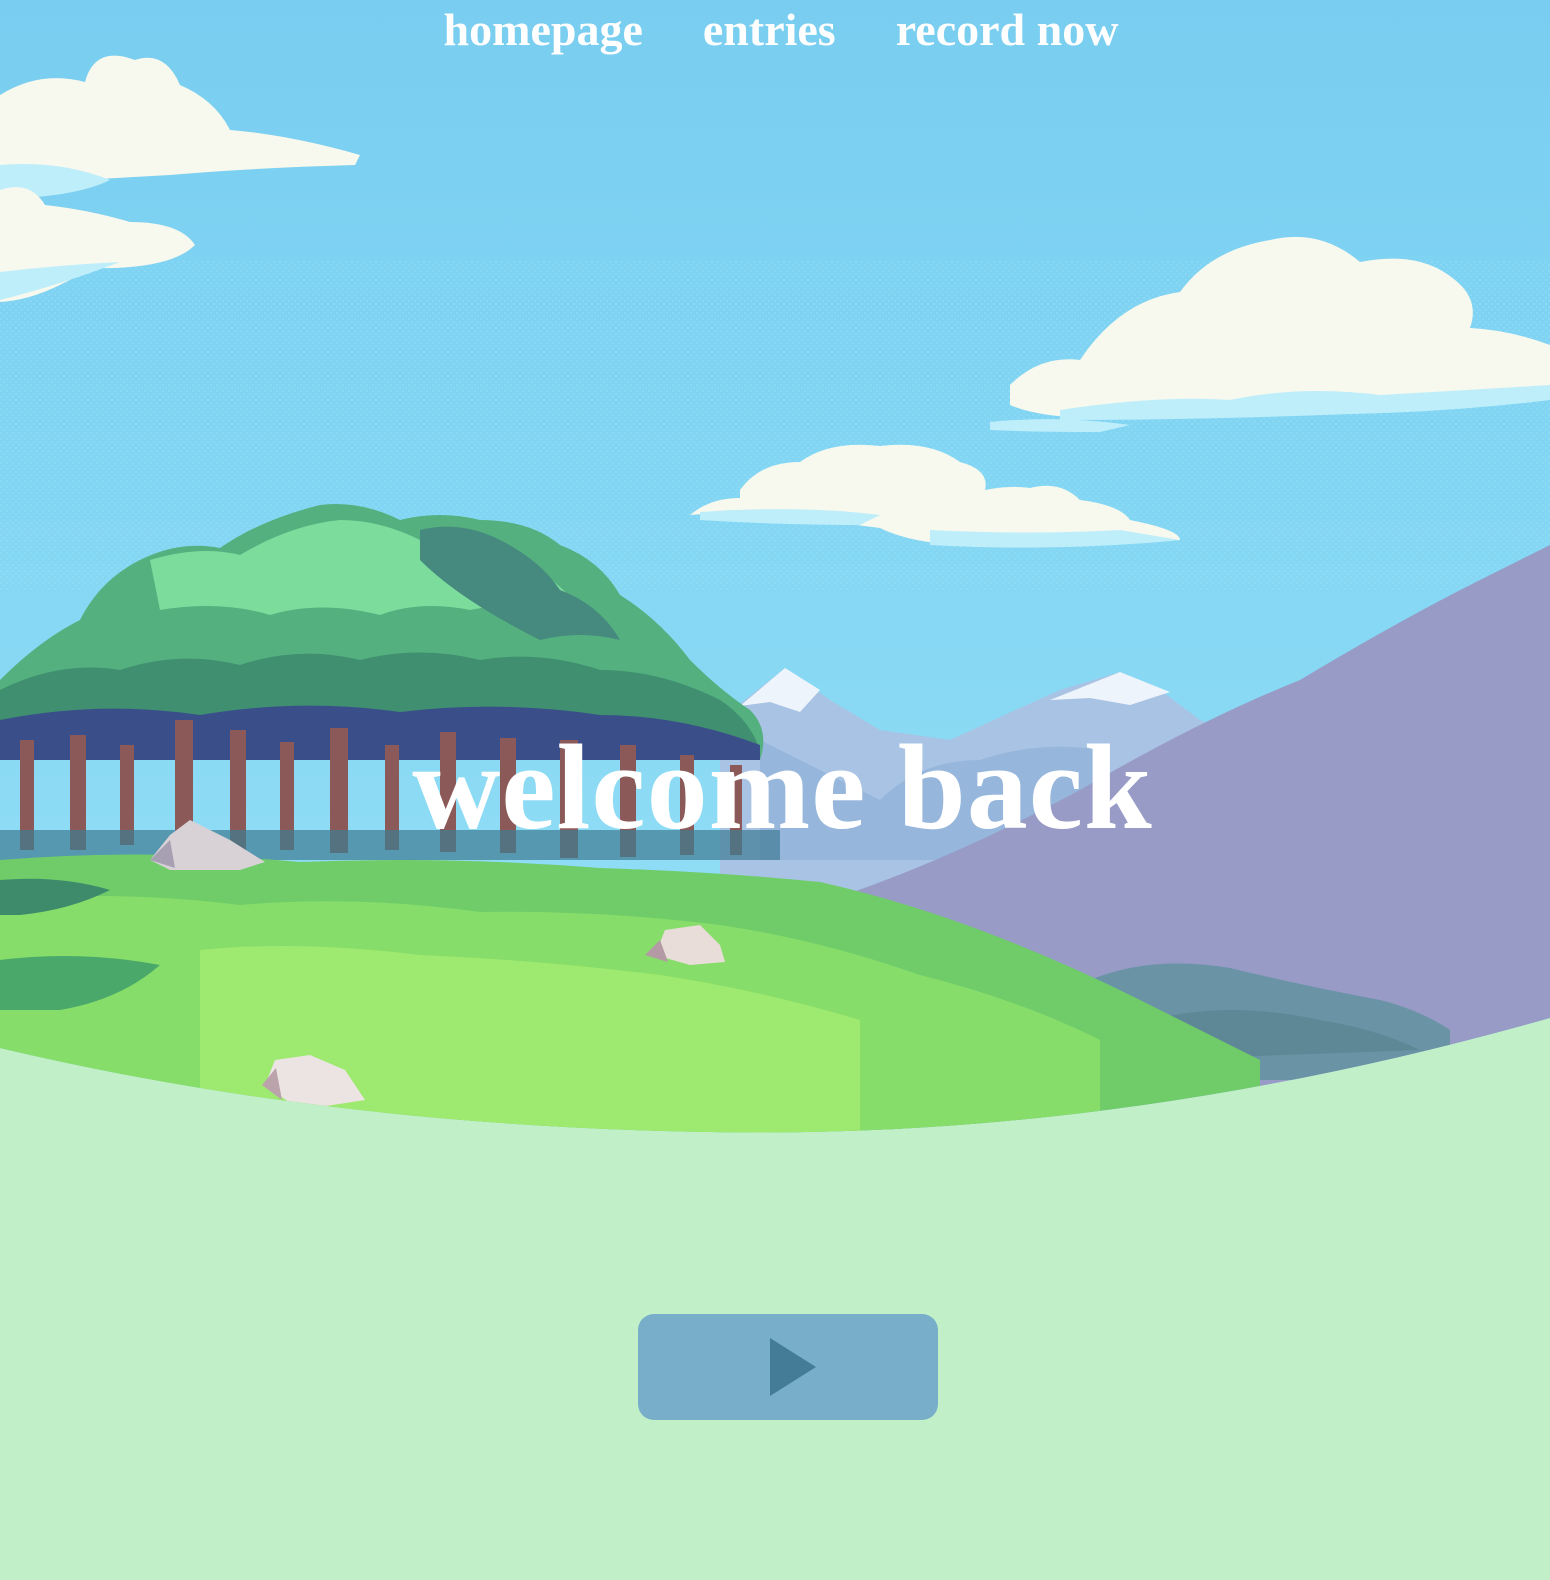  I want to click on play-button, so click(788, 1367).